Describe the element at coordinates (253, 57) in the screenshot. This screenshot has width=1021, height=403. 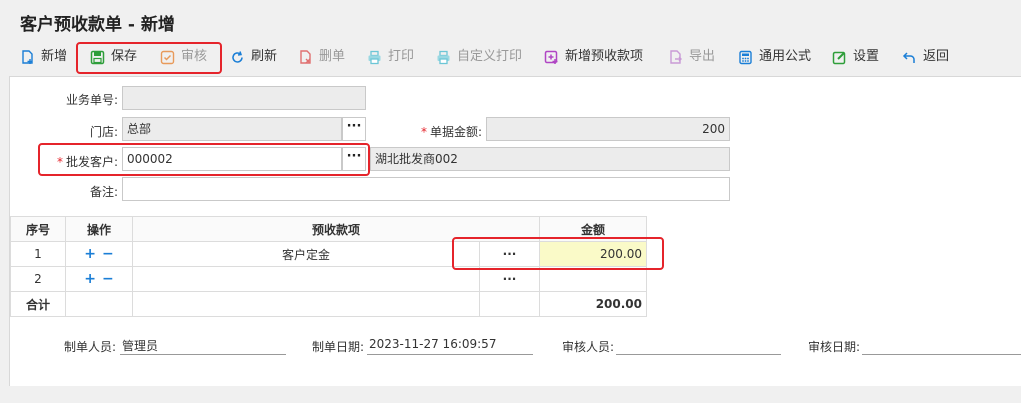
I see `refresh-button: 刷新` at that location.